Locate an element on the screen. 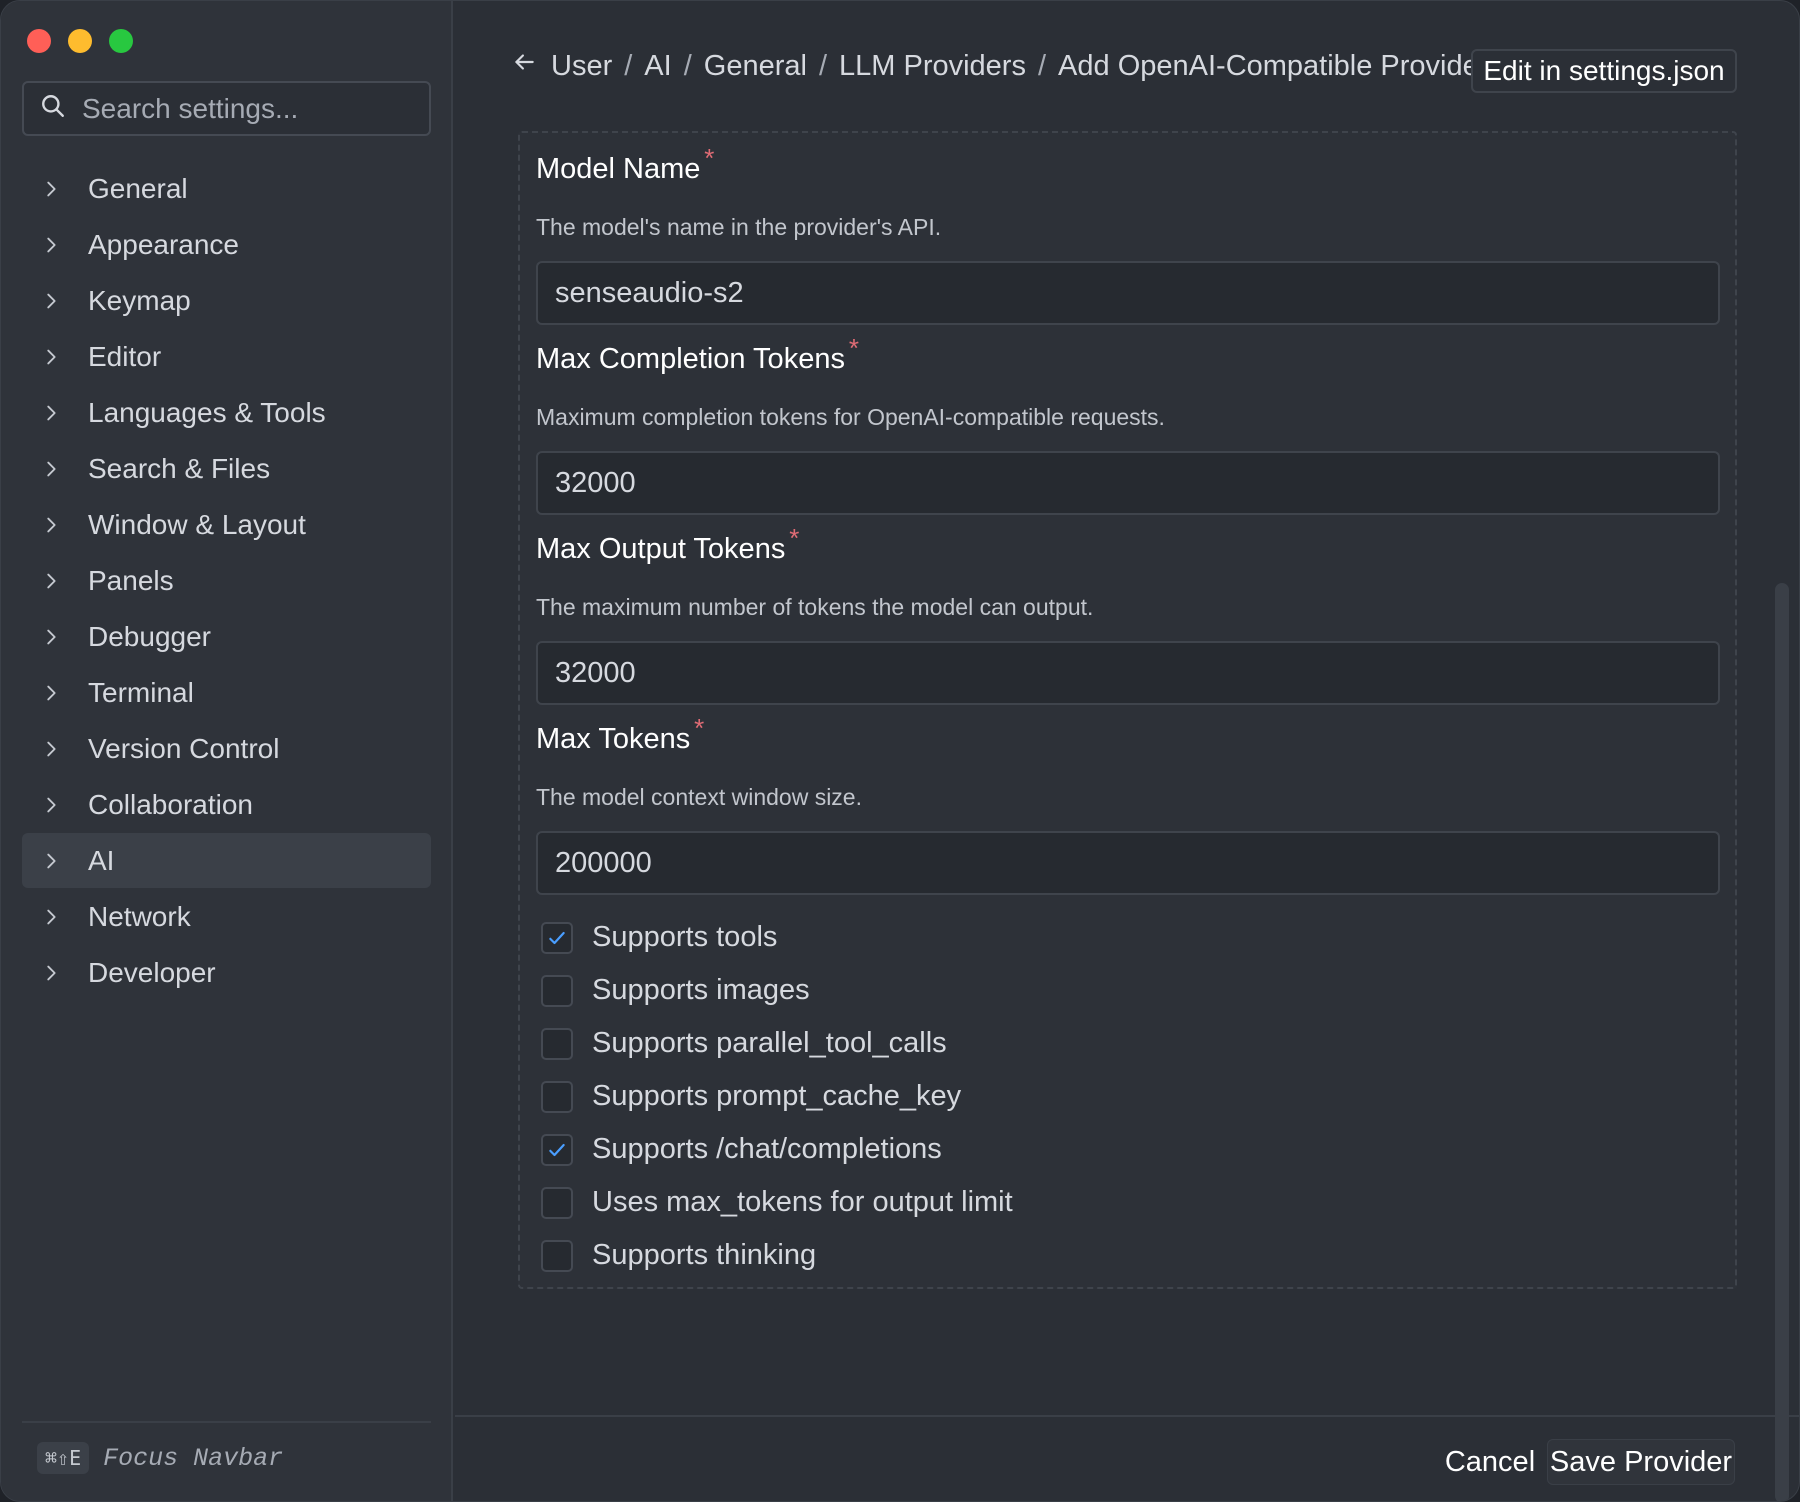 This screenshot has width=1800, height=1502. cancel-button: Cancel is located at coordinates (1490, 1462).